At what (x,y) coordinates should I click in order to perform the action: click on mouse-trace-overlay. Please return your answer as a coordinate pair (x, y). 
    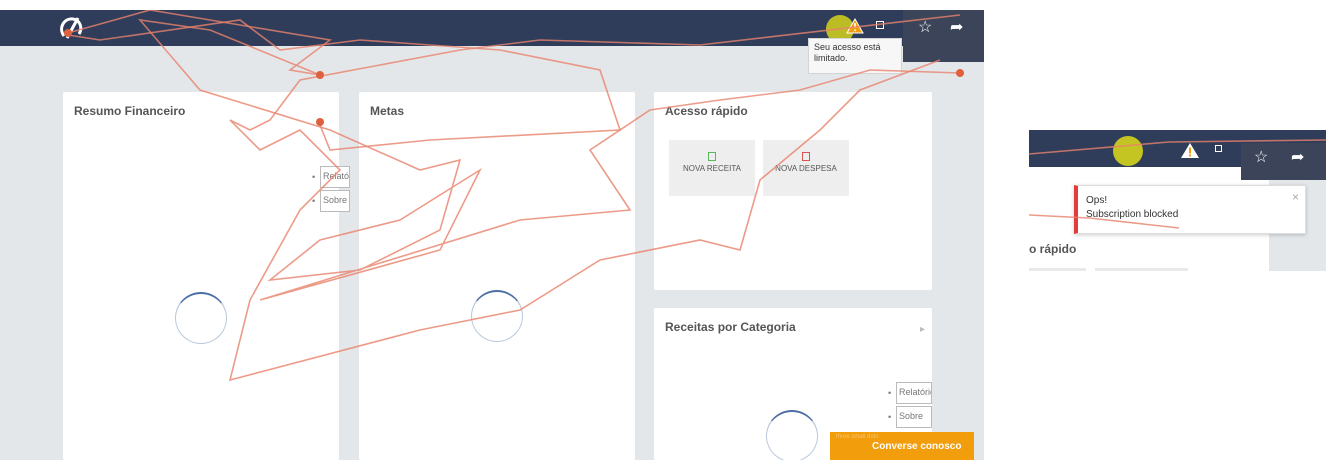
    Looking at the image, I should click on (1177, 184).